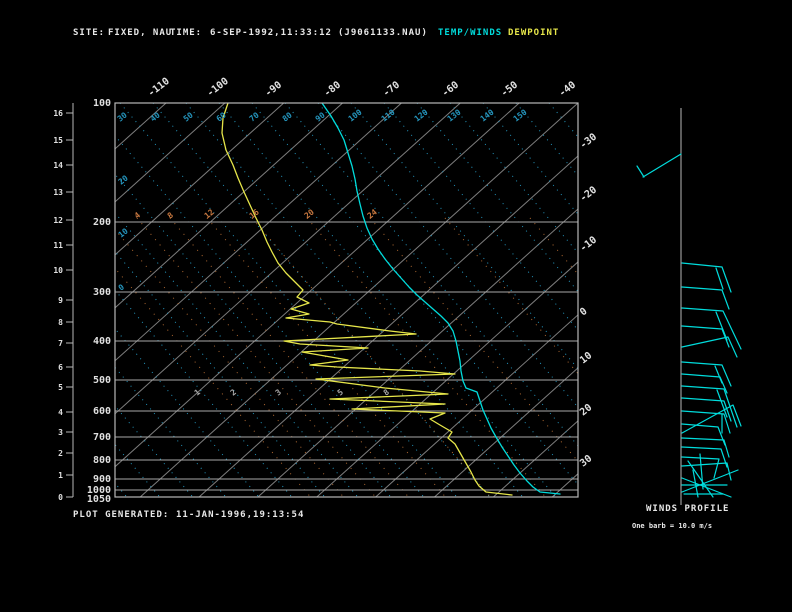  What do you see at coordinates (287, 116) in the screenshot?
I see `adiabat-top-label: 80` at bounding box center [287, 116].